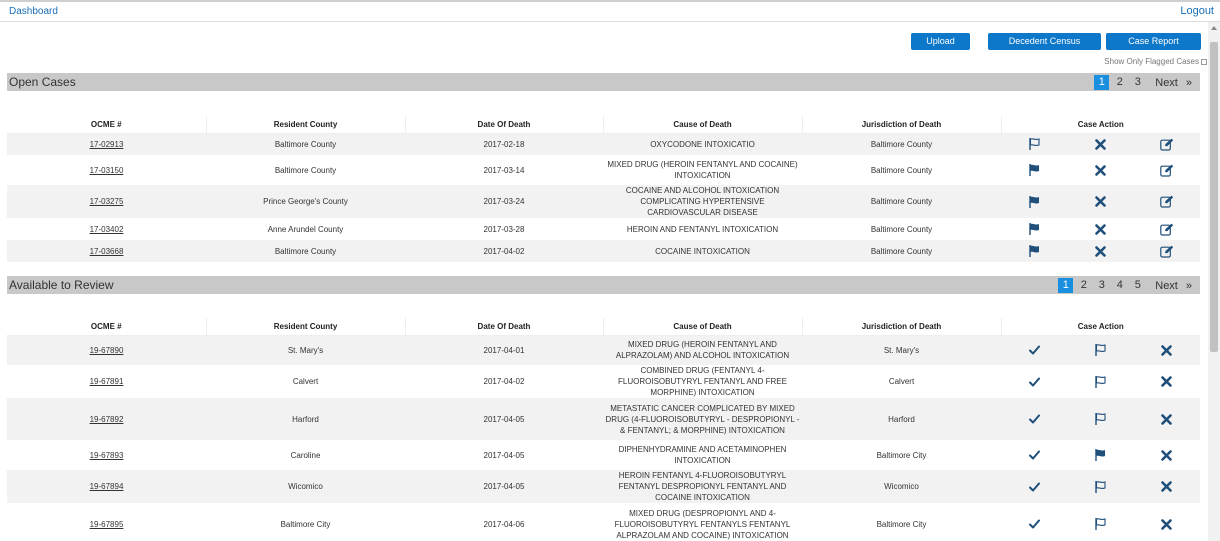  I want to click on ocme-link: 19-67893, so click(107, 455).